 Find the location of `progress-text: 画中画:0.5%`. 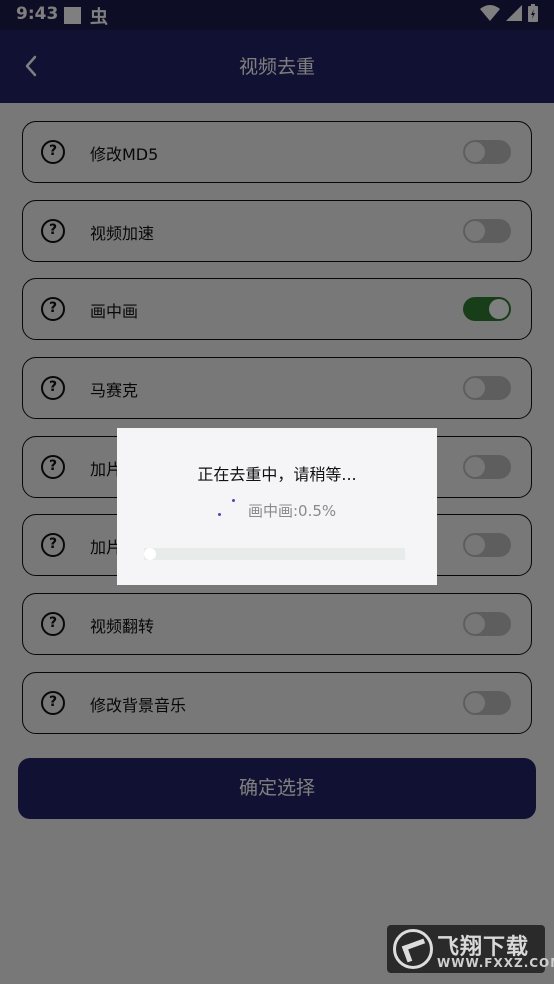

progress-text: 画中画:0.5% is located at coordinates (292, 511).